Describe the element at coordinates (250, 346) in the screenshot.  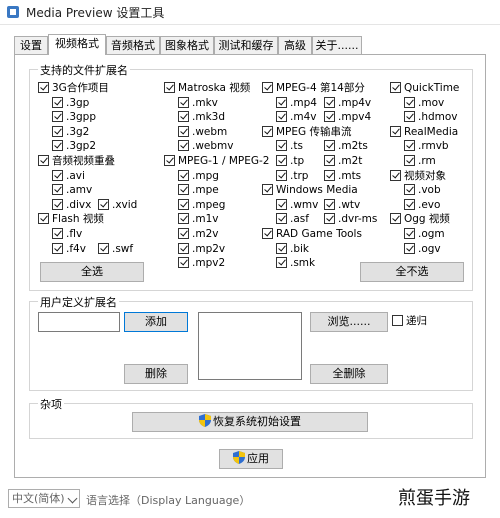
I see `custom-extension-list` at that location.